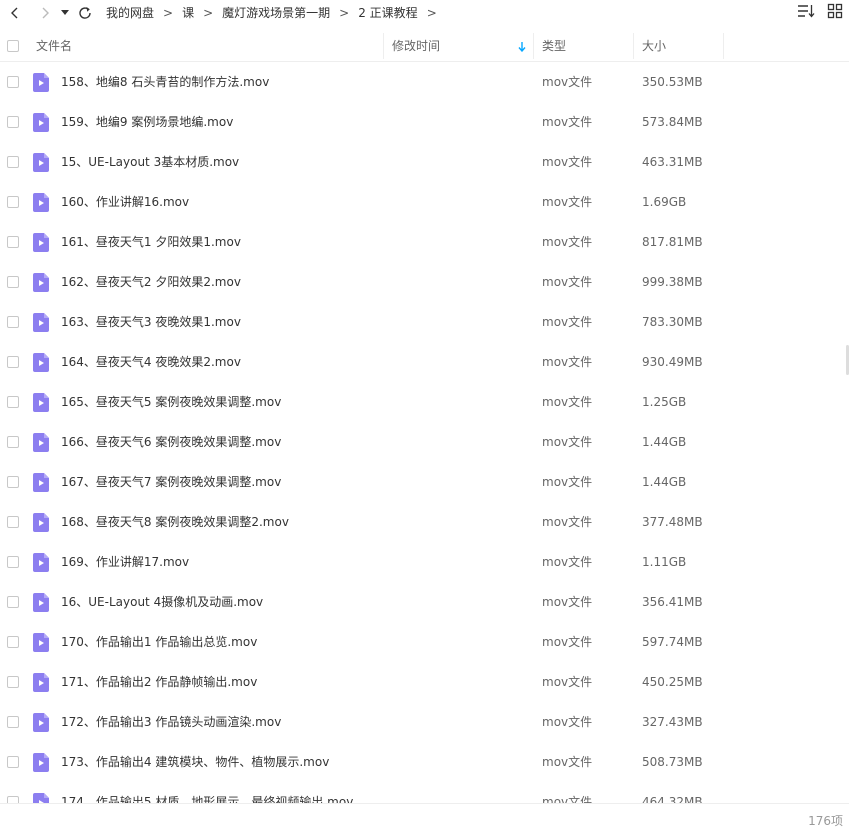  What do you see at coordinates (424, 82) in the screenshot?
I see `file-row: 158、地编8 石头青苔的制作方法.mov mov文件 350.53MB` at bounding box center [424, 82].